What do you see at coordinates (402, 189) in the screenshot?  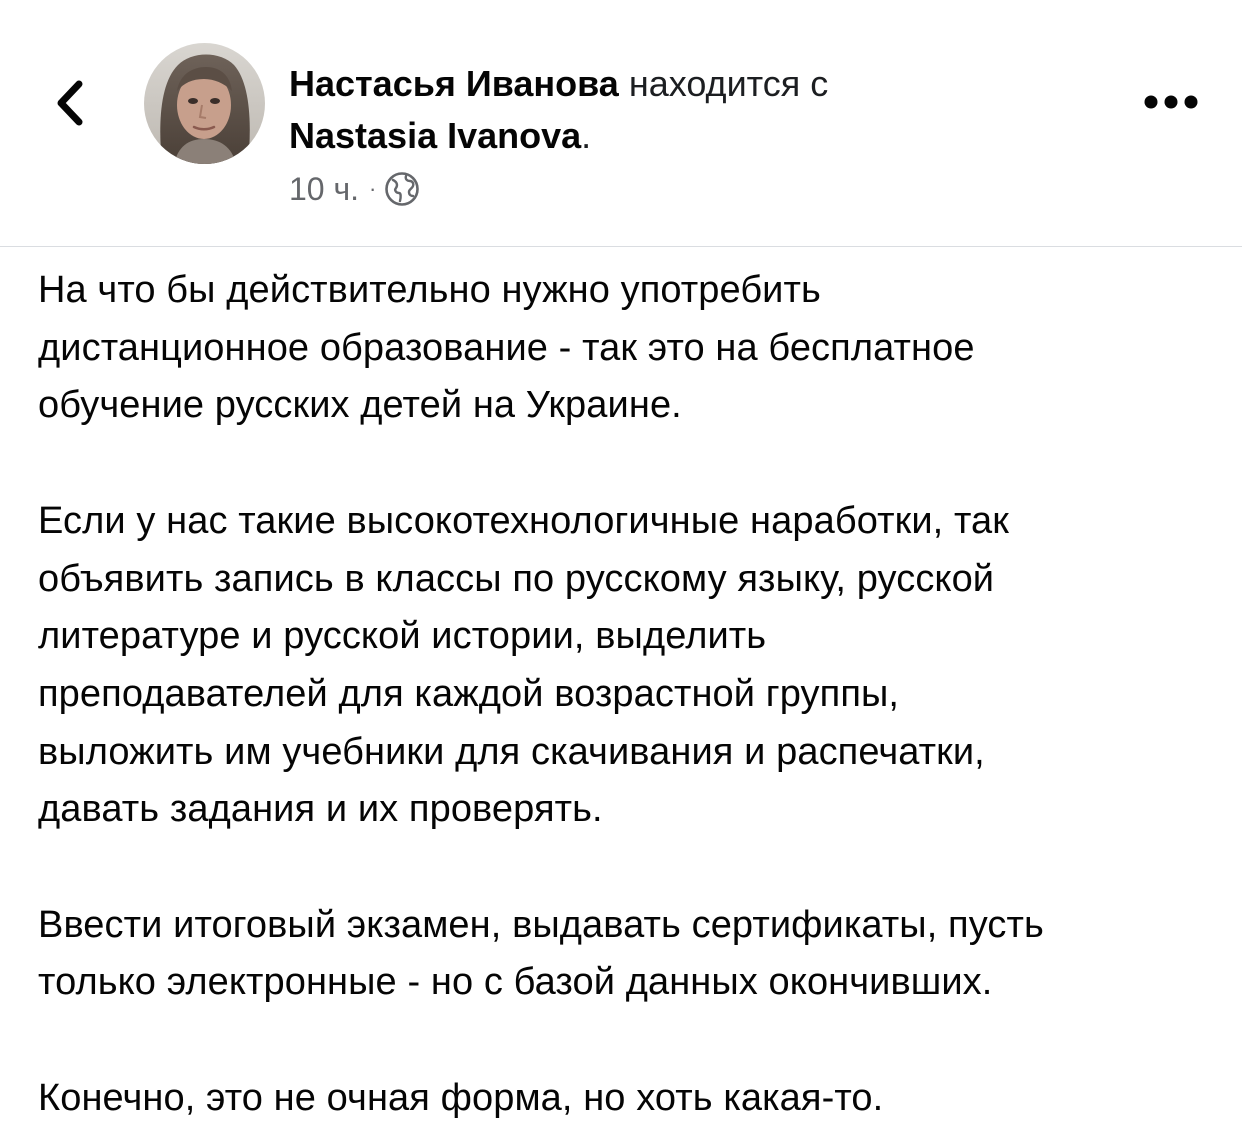 I see `globe-icon` at bounding box center [402, 189].